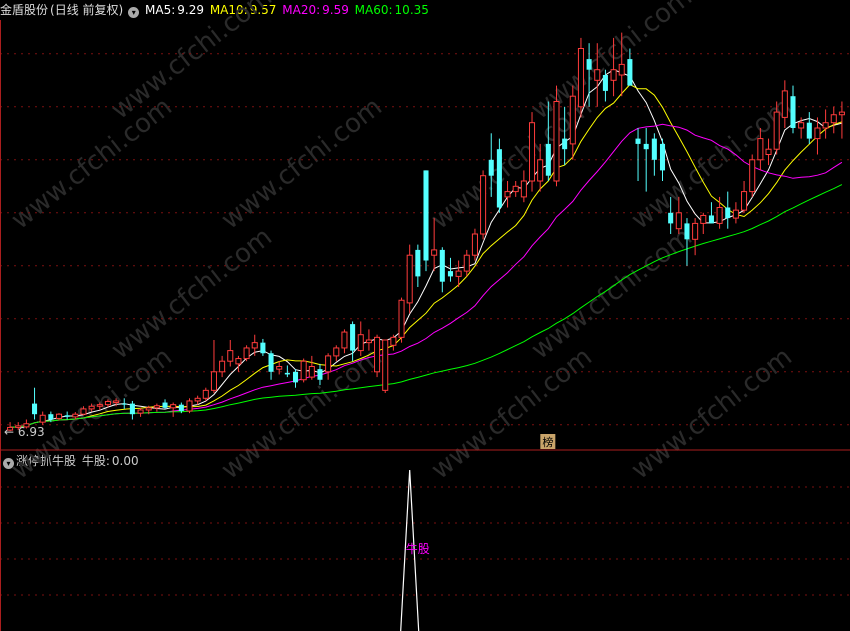  Describe the element at coordinates (547, 442) in the screenshot. I see `rank-badge-text: 榜` at that location.